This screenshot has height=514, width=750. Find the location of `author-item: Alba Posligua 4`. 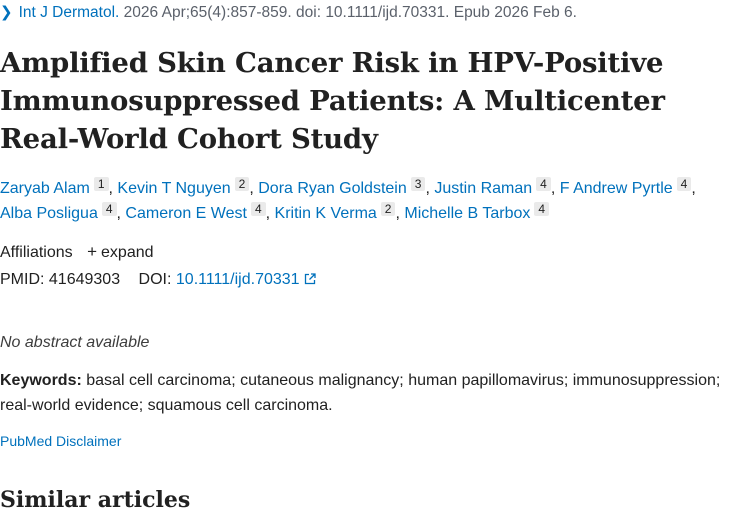

author-item: Alba Posligua 4 is located at coordinates (58, 212).